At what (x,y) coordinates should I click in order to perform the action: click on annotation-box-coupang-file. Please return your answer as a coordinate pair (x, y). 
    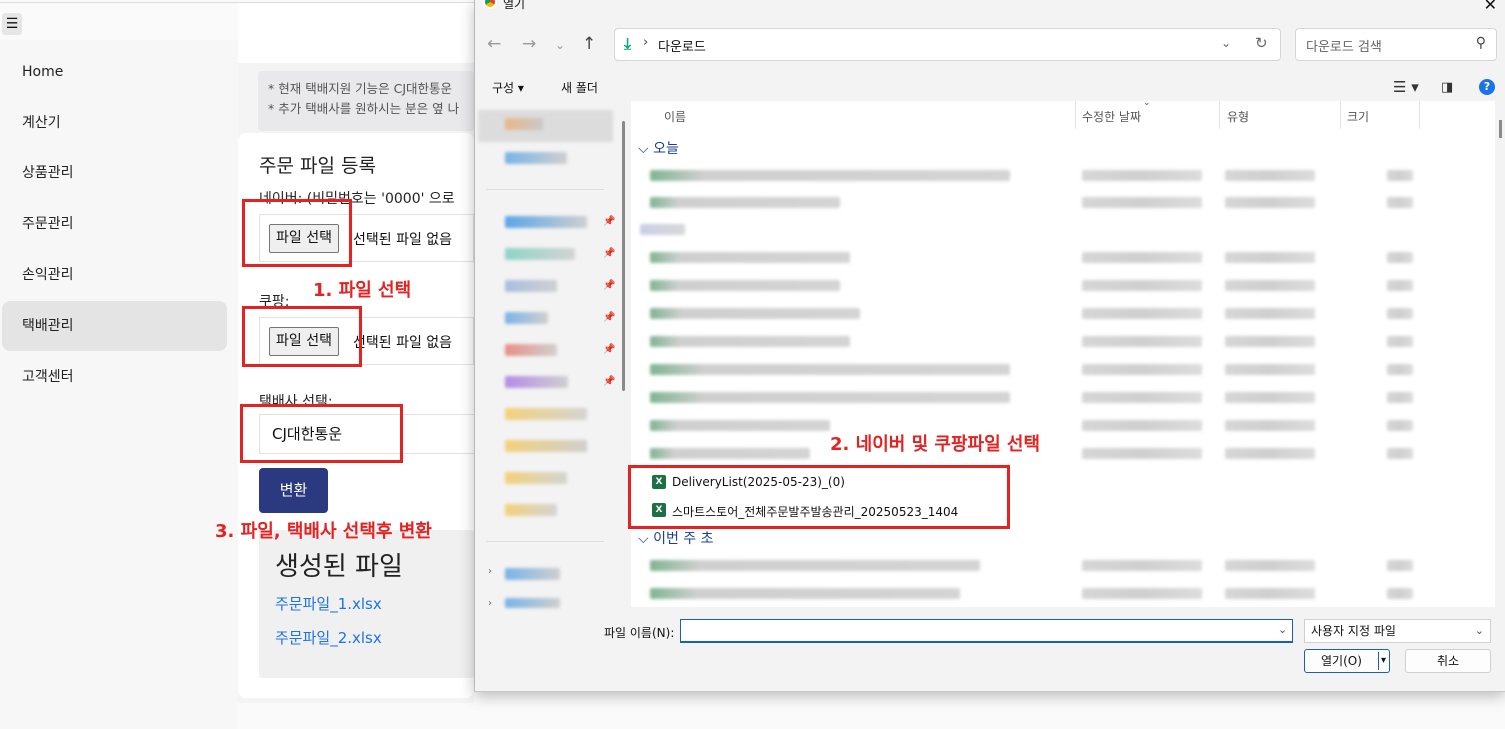
    Looking at the image, I should click on (302, 336).